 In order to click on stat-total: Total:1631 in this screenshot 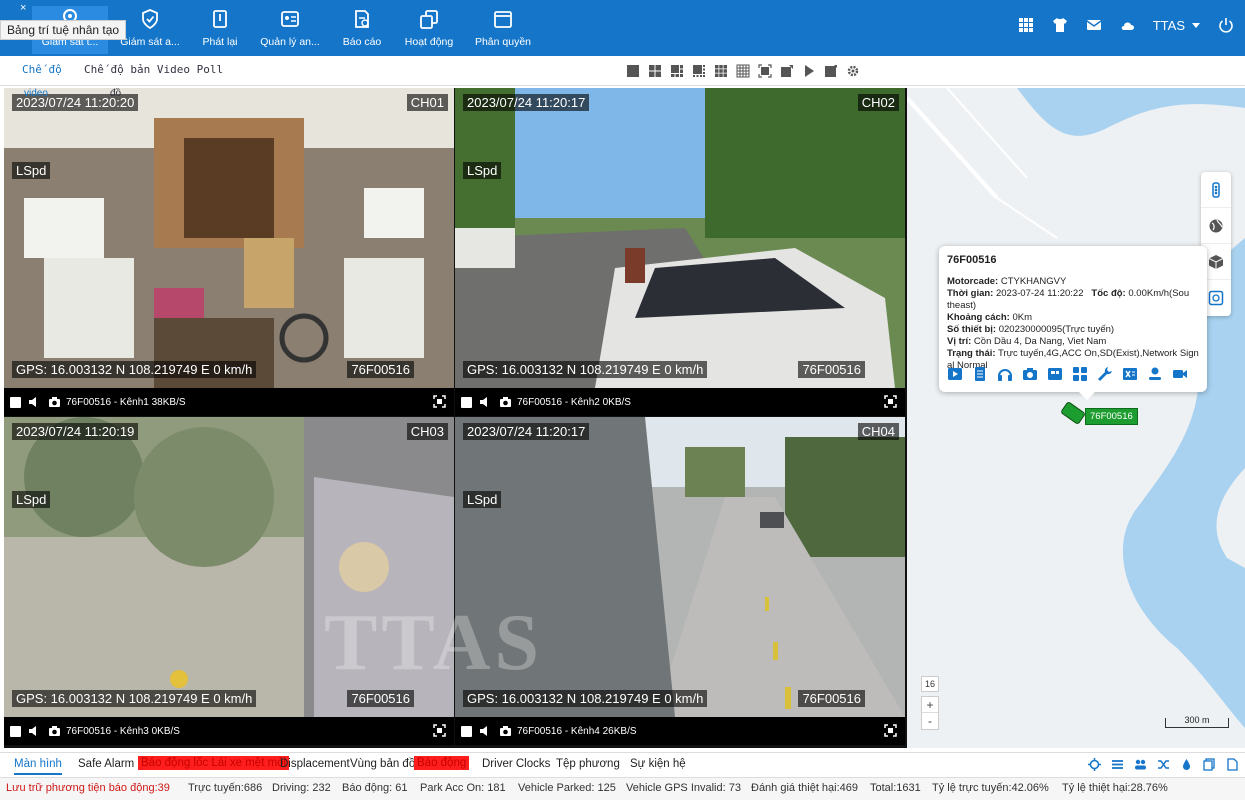, I will do `click(895, 788)`.